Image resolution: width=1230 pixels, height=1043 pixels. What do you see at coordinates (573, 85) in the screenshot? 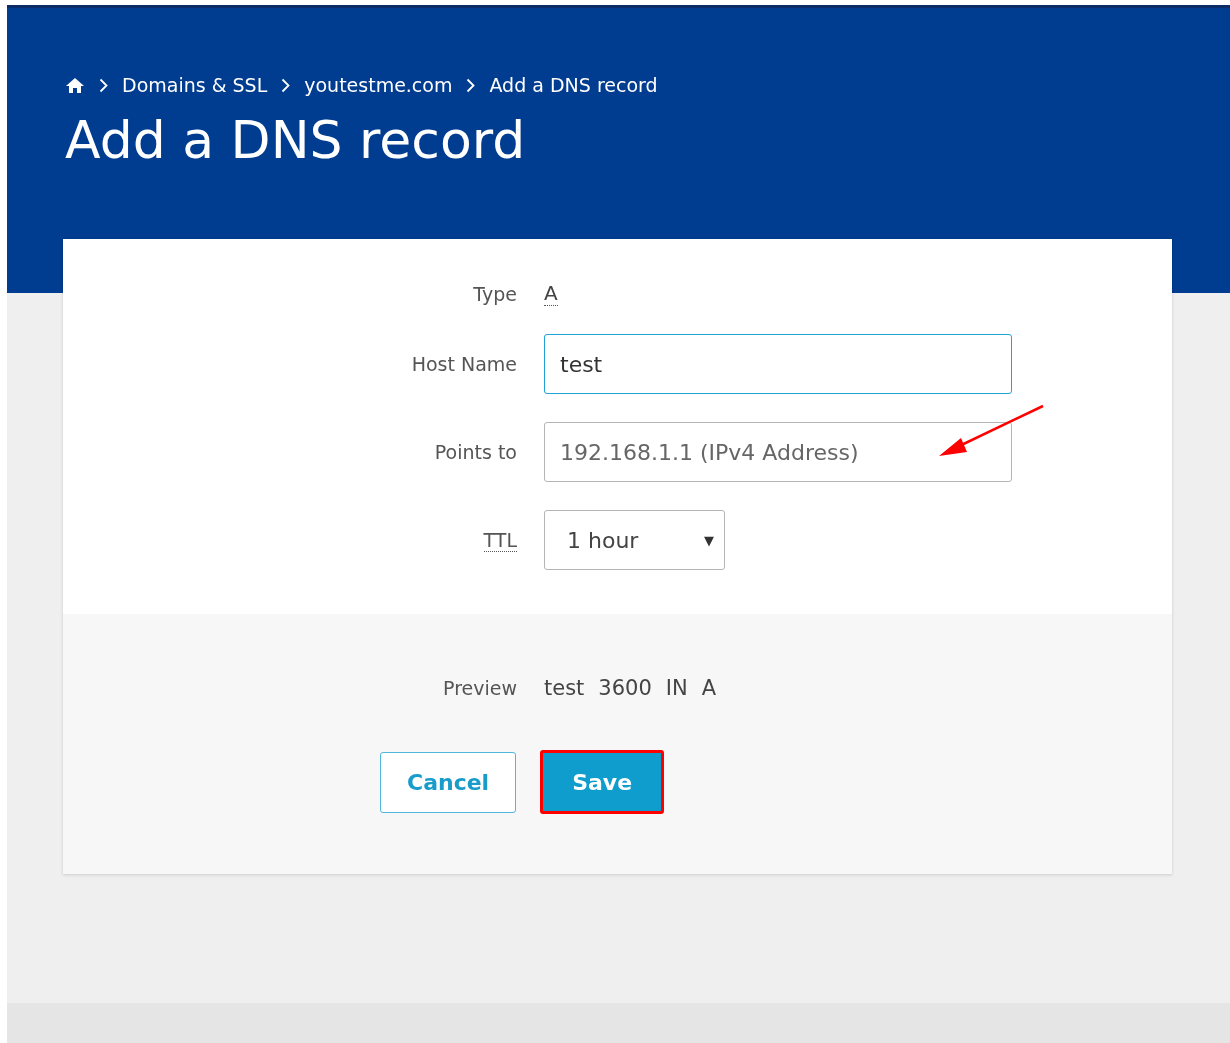
I see `breadcrumb-link: Add a DNS record` at bounding box center [573, 85].